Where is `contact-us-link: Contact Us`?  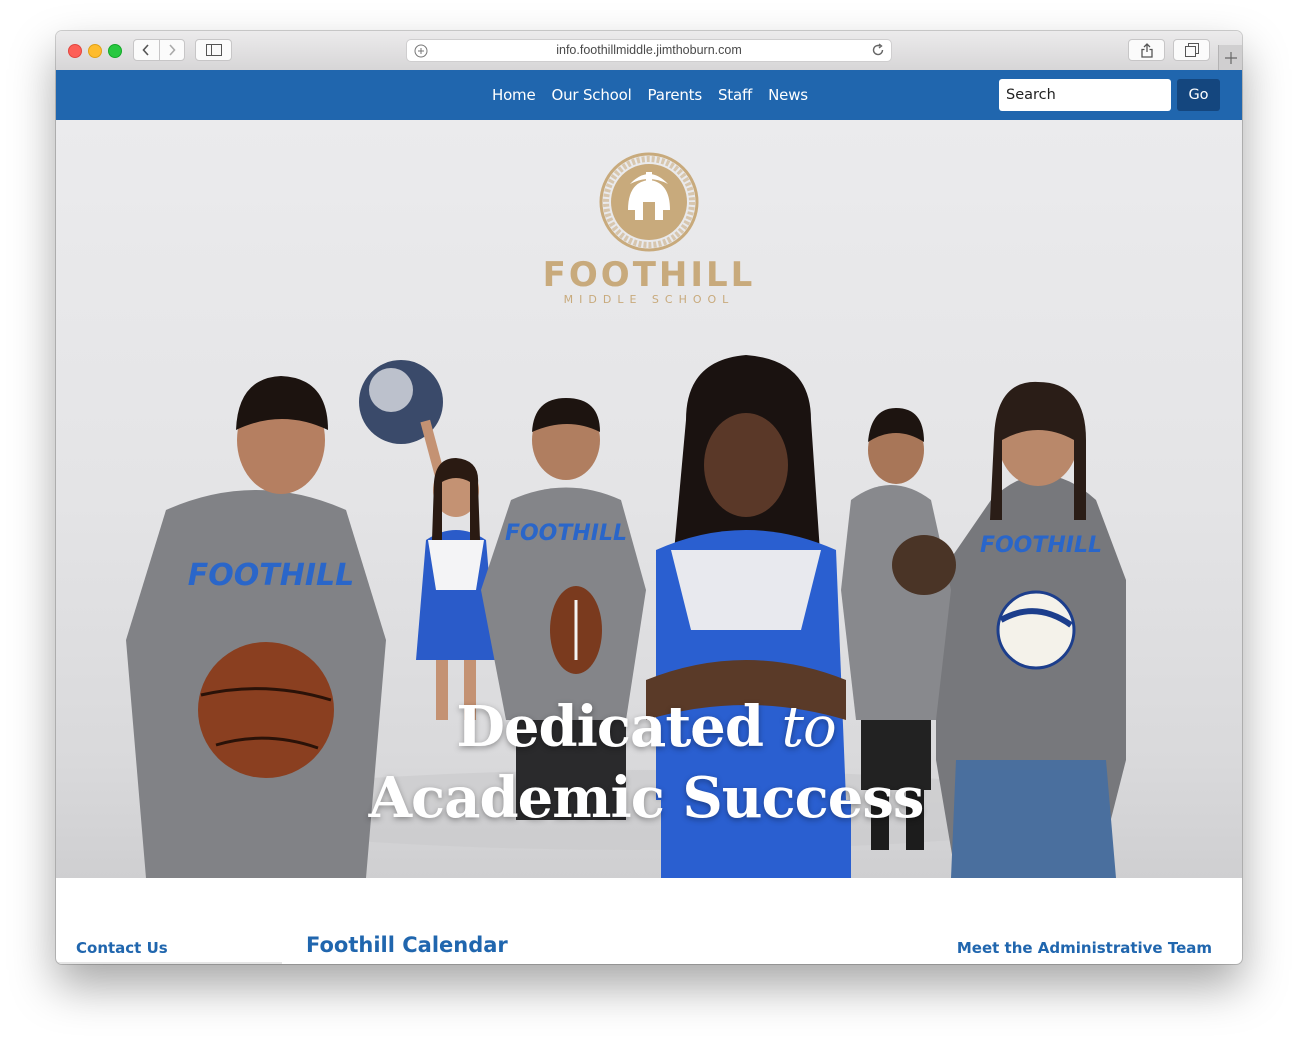
contact-us-link: Contact Us is located at coordinates (122, 948).